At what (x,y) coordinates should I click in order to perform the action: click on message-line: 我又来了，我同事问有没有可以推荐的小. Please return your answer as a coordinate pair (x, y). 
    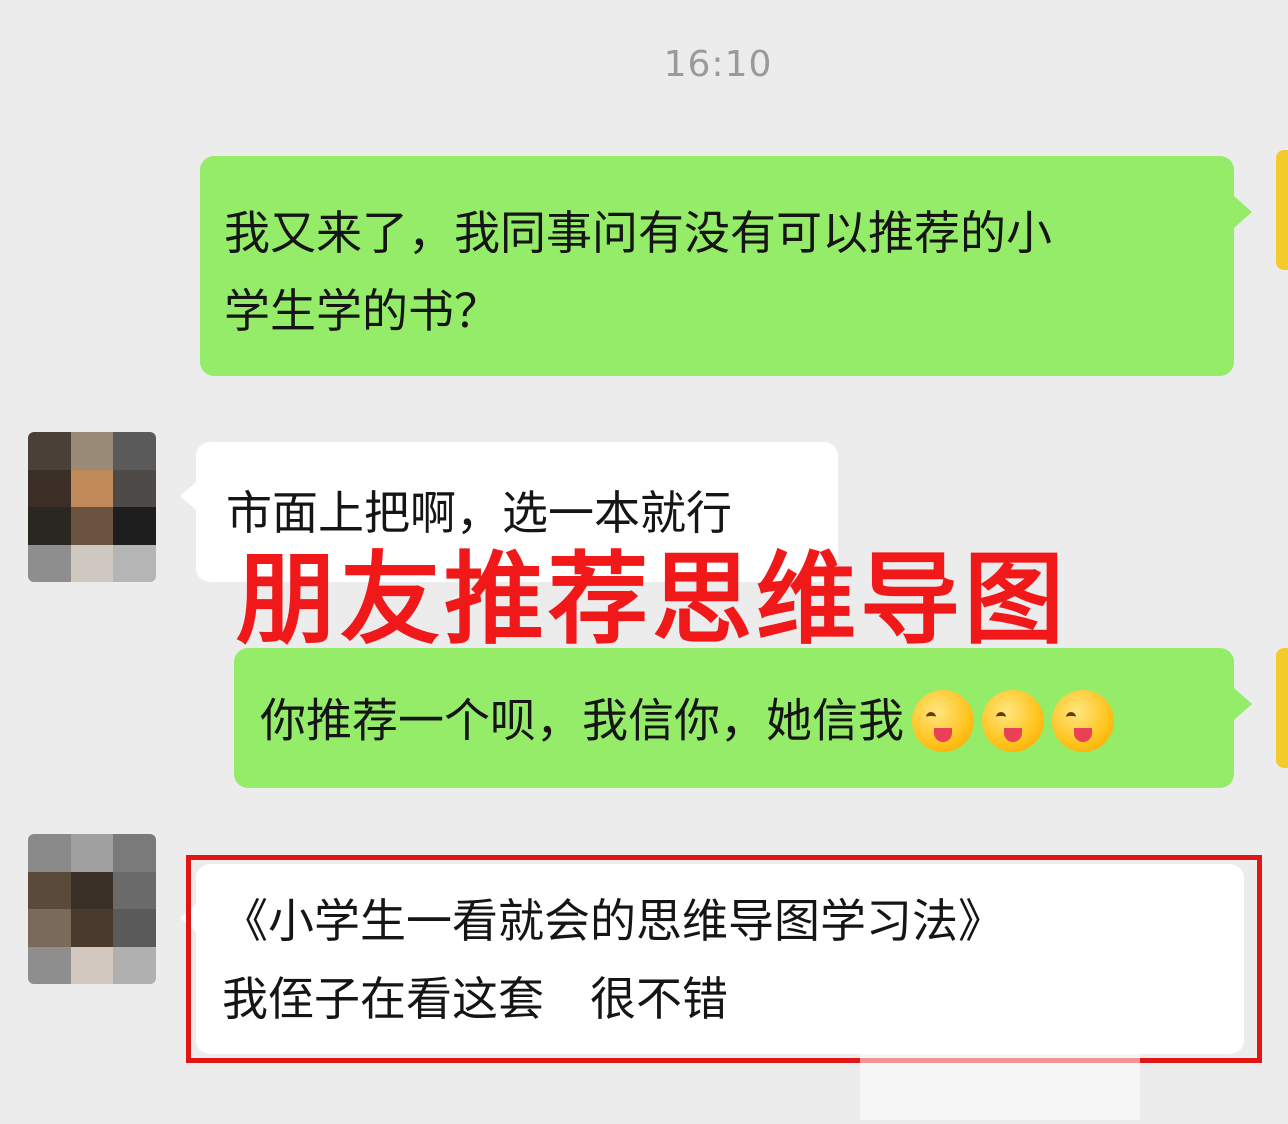
    Looking at the image, I should click on (638, 233).